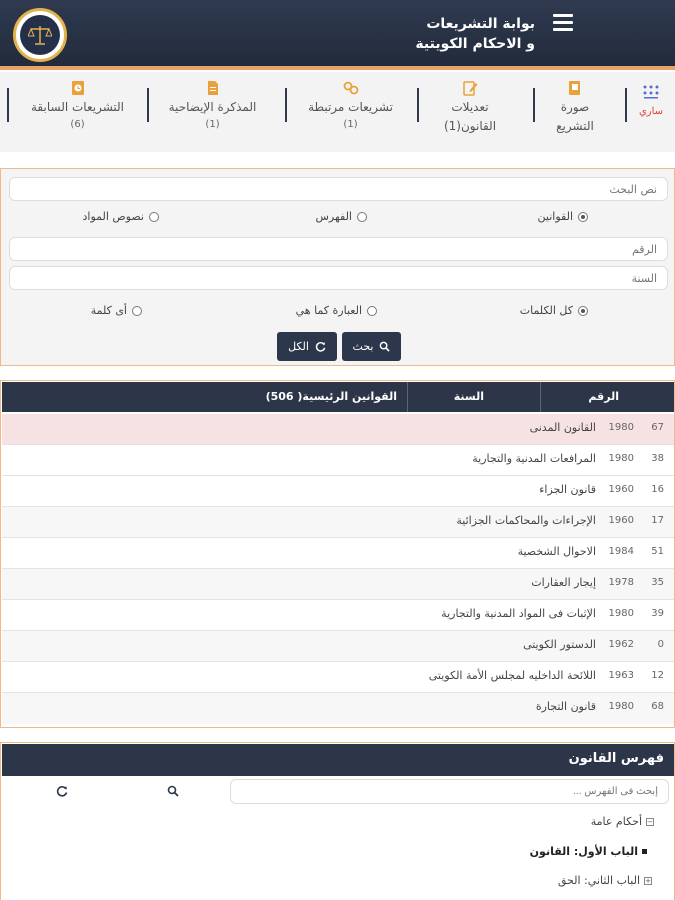 The height and width of the screenshot is (900, 675). I want to click on tab-legislation-image-sub: التشريع, so click(575, 126).